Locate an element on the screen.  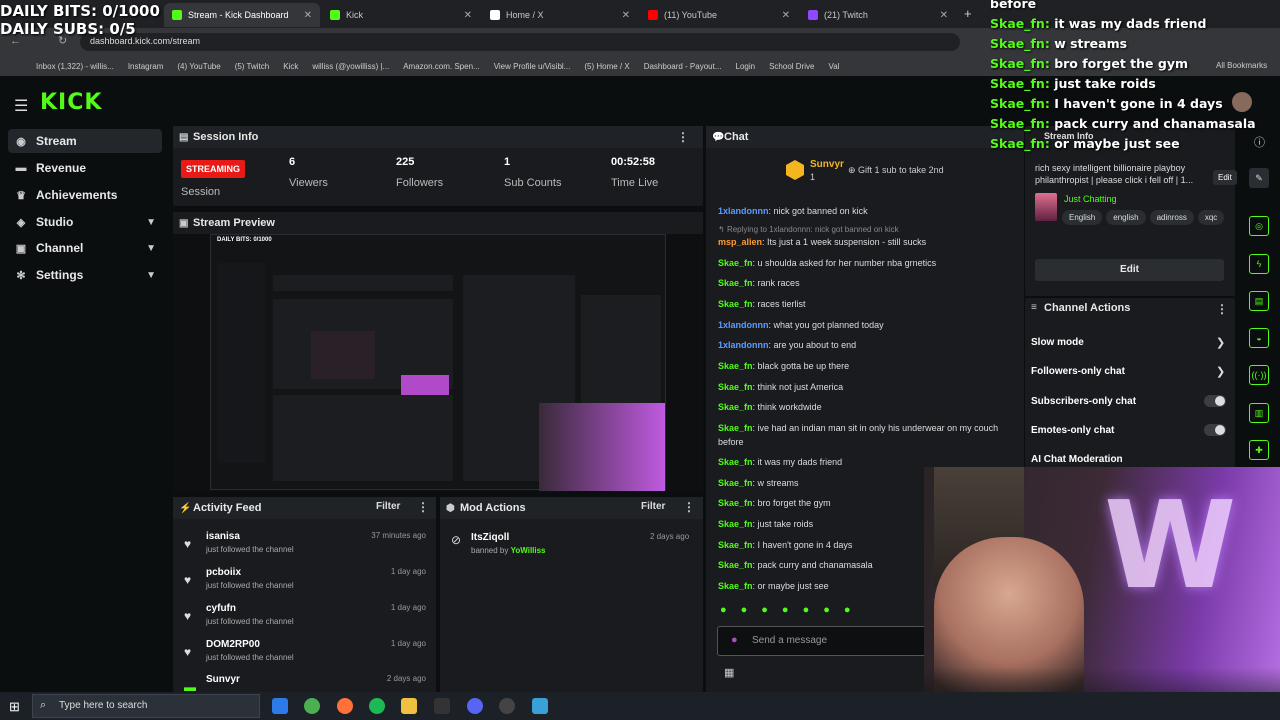
sidebar-item-channel: ▣ Channel ▼ is located at coordinates (85, 248).